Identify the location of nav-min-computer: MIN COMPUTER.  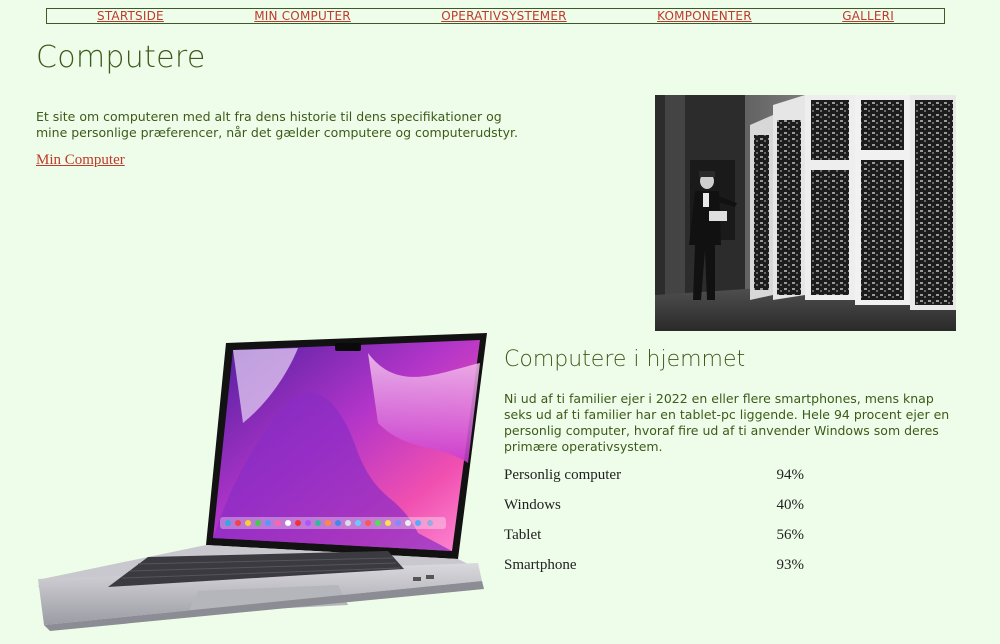
(302, 16).